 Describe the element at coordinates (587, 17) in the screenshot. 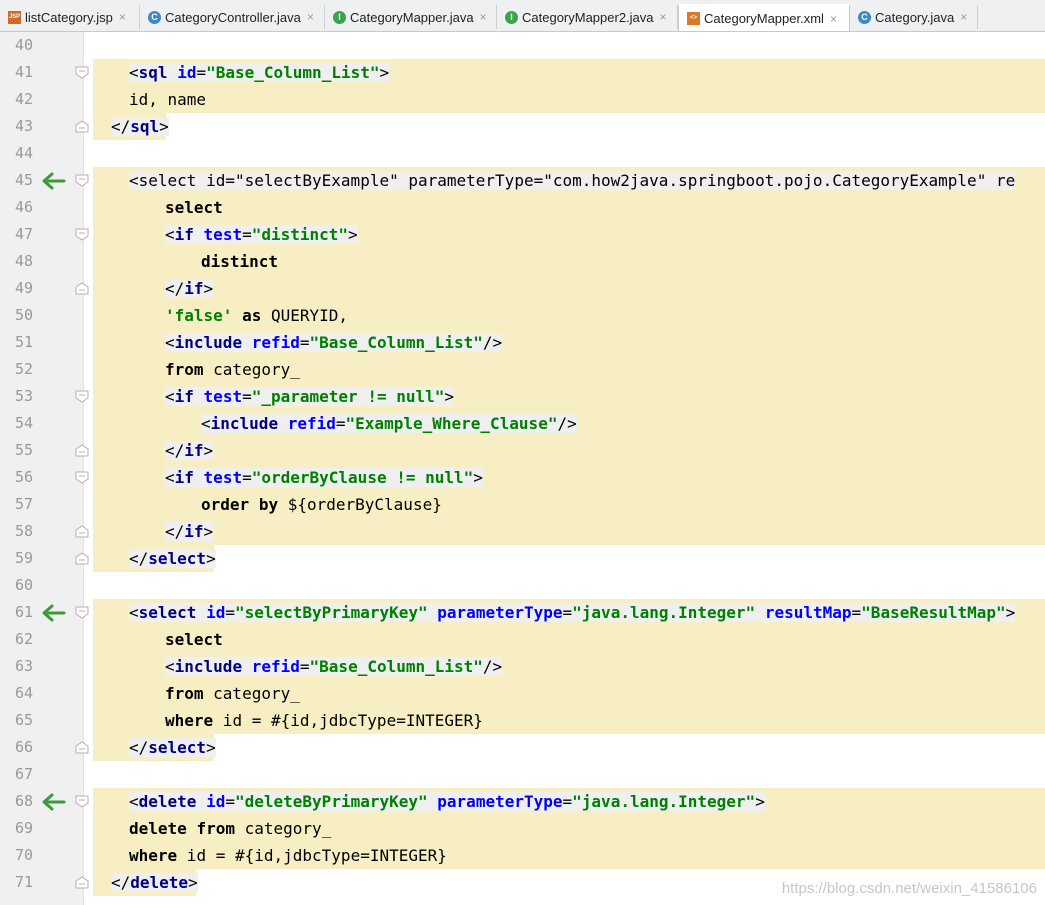

I see `tab-categorymapper2-java: I CategoryMapper2.java ×` at that location.